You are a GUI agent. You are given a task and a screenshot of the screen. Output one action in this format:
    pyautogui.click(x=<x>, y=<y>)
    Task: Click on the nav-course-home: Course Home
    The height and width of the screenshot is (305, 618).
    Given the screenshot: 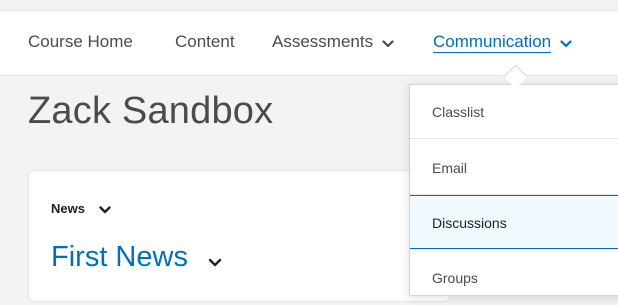 What is the action you would take?
    pyautogui.click(x=80, y=42)
    